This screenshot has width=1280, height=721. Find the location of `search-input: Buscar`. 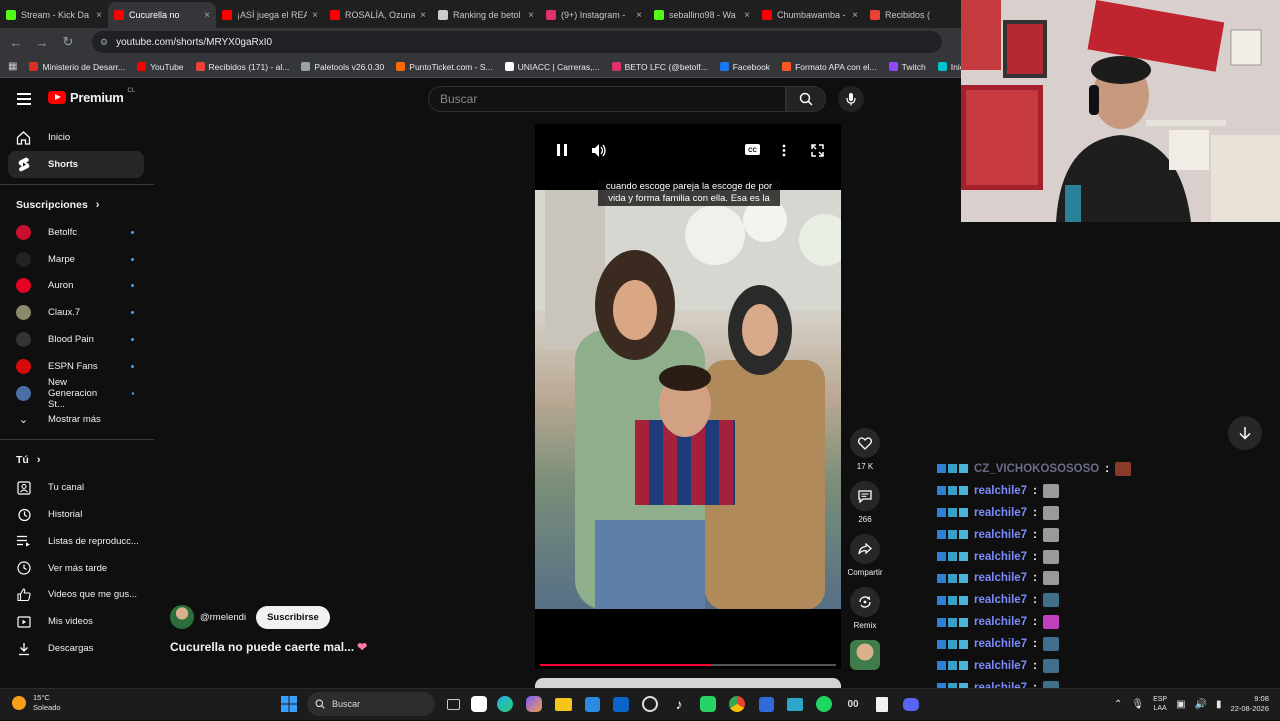

search-input: Buscar is located at coordinates (607, 99).